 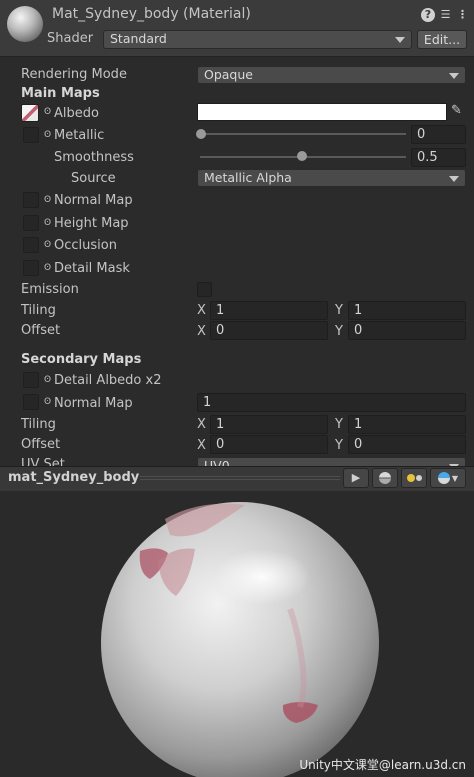 What do you see at coordinates (269, 424) in the screenshot?
I see `secondary-tiling-x-field: 1` at bounding box center [269, 424].